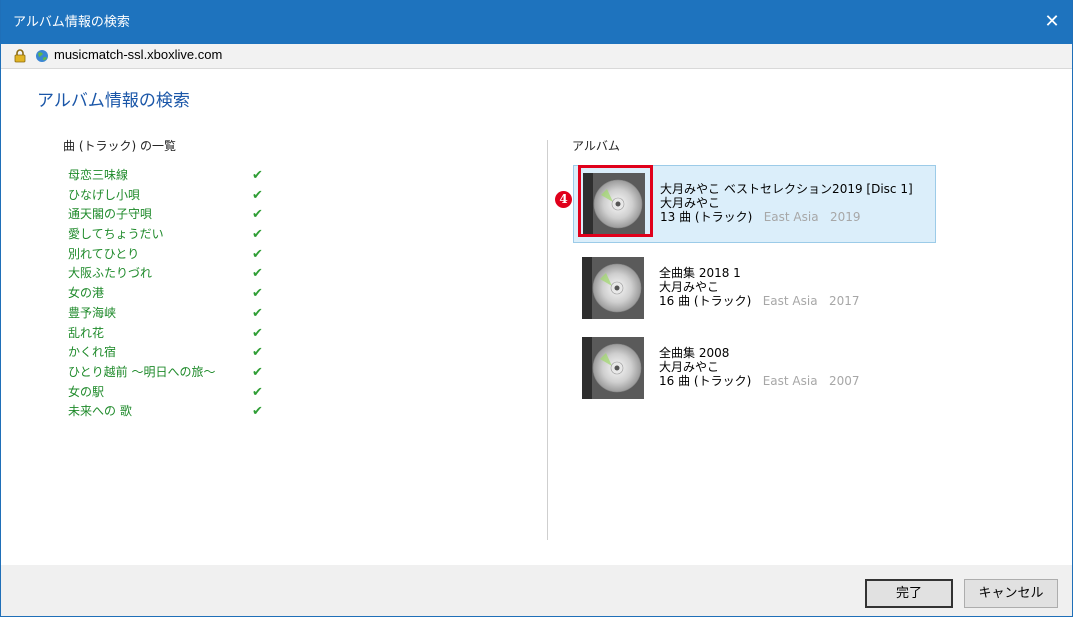 The height and width of the screenshot is (617, 1073). Describe the element at coordinates (119, 146) in the screenshot. I see `tracks-header: 曲 (トラック) の一覧` at that location.